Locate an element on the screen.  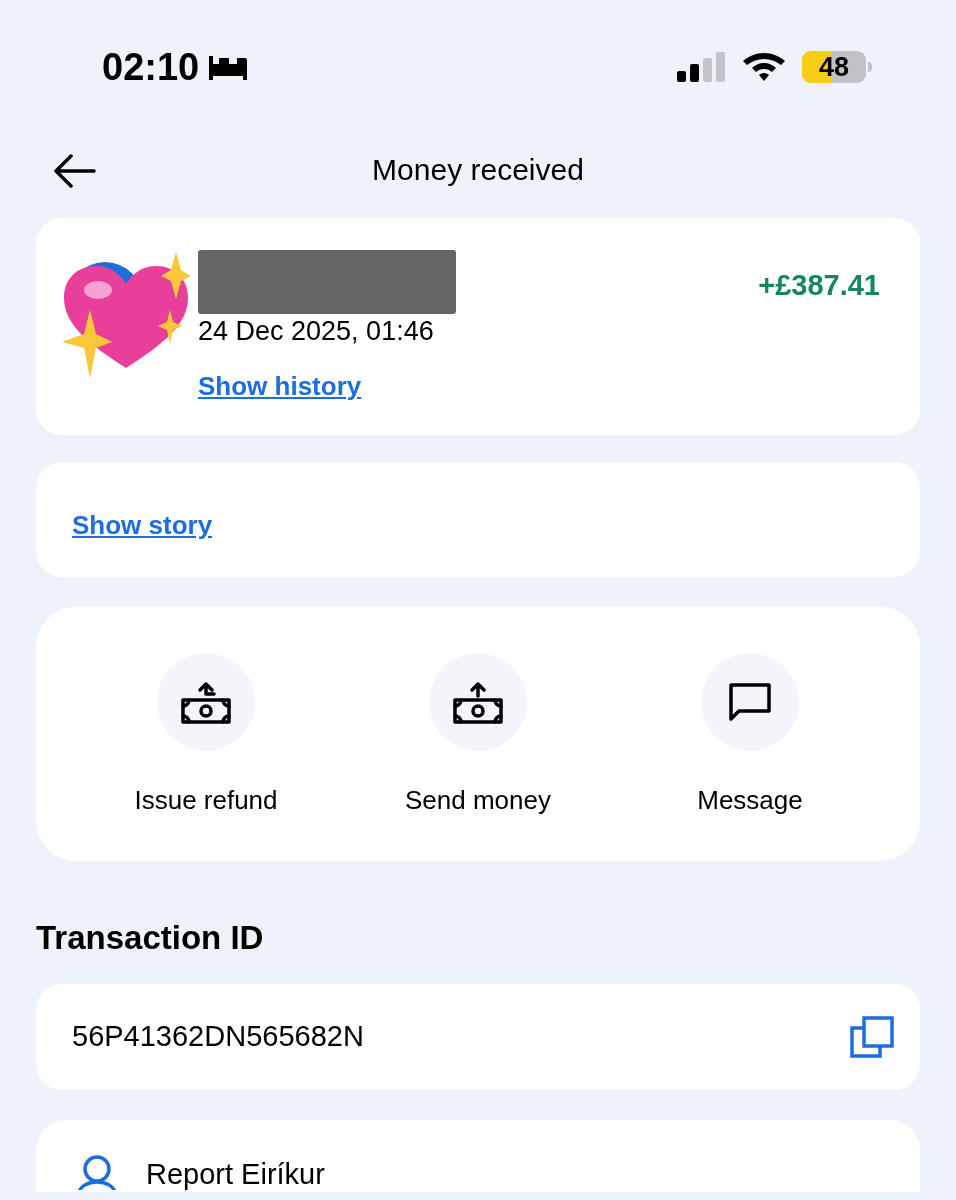
action-button: Issue refund is located at coordinates (206, 757).